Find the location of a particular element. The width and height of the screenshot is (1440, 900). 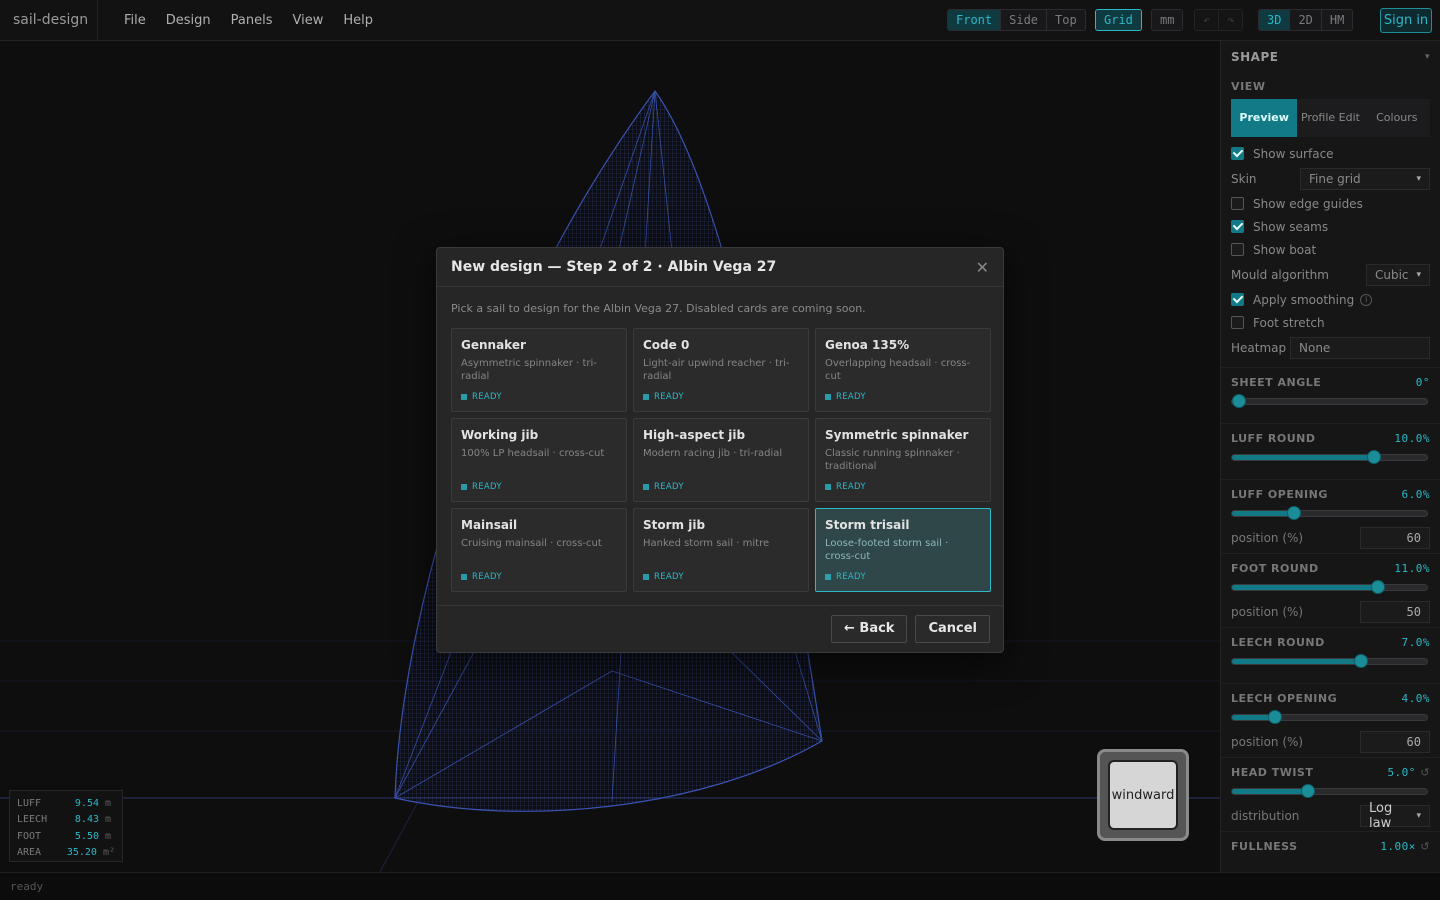

close-icon: ✕ is located at coordinates (982, 267).